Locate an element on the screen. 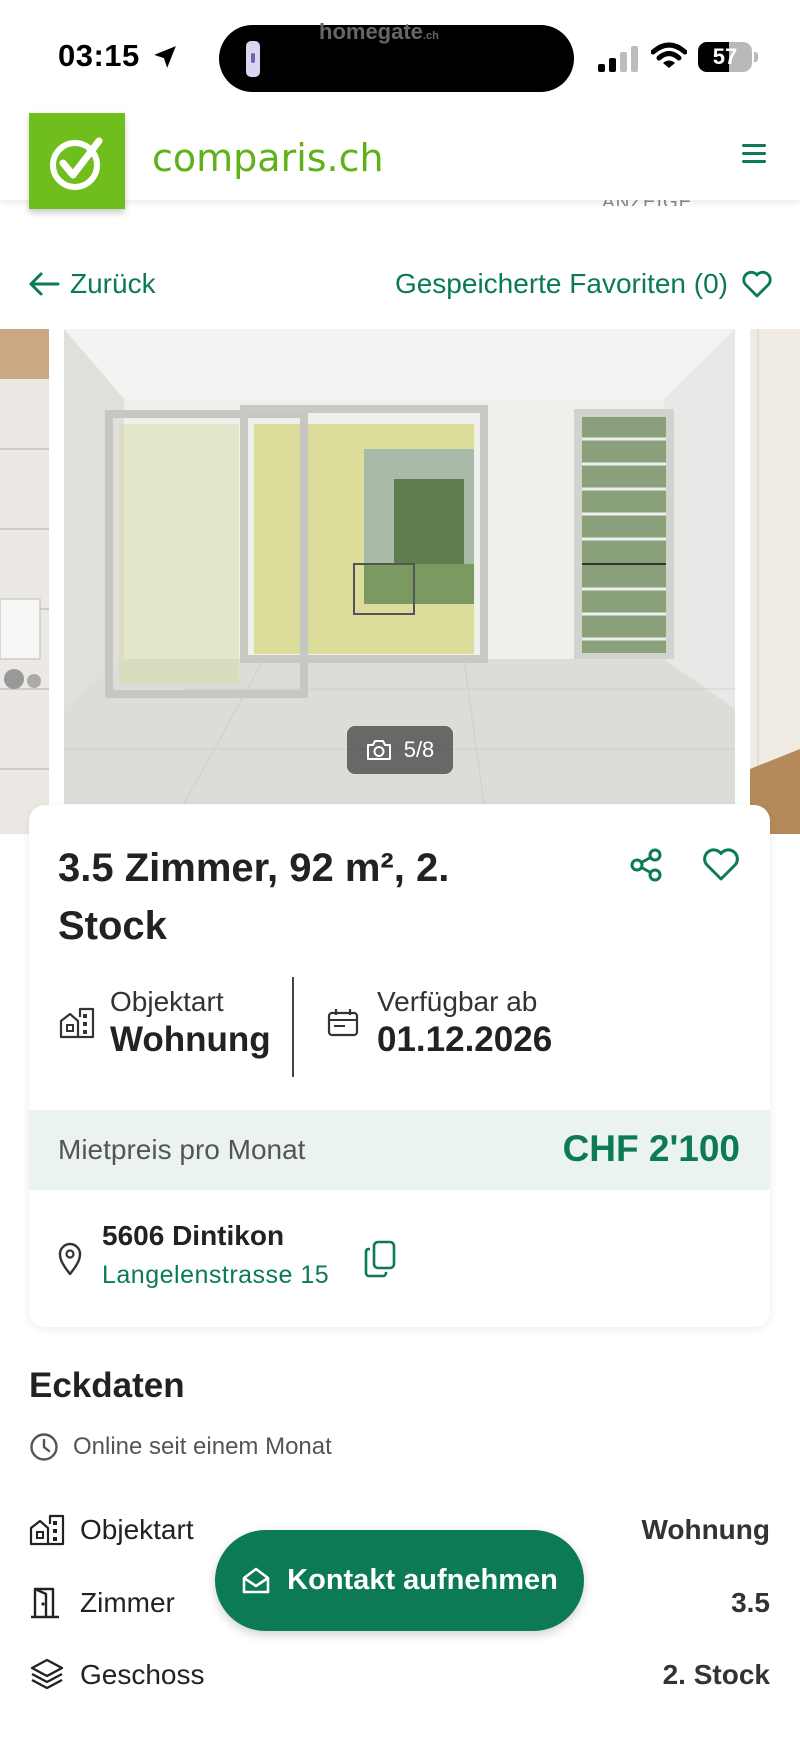  online-since-text: Online seit einem Monat is located at coordinates (202, 1446).